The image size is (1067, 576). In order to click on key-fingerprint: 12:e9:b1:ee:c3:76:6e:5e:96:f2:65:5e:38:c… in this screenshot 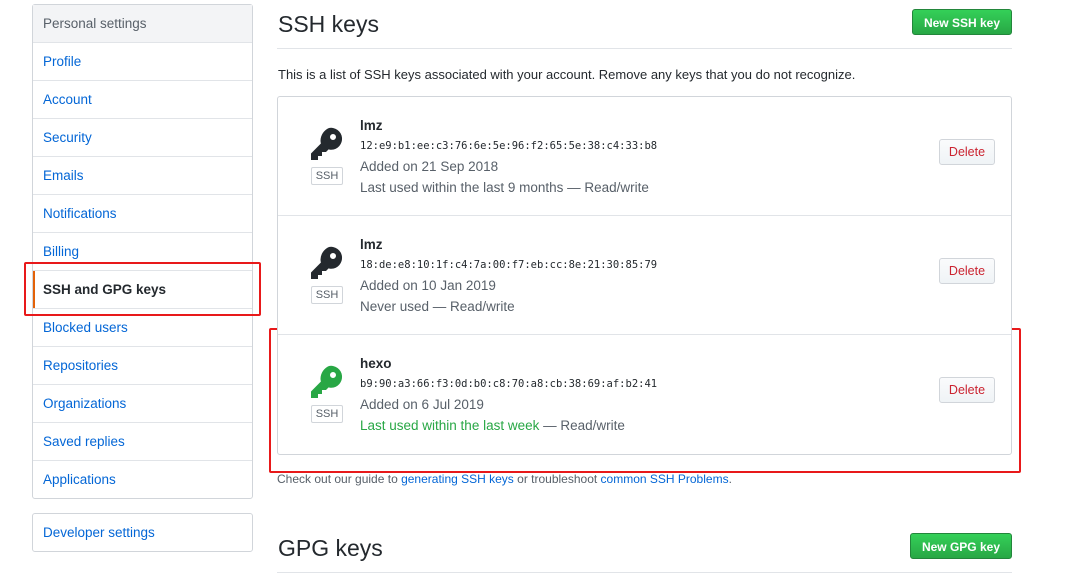, I will do `click(509, 146)`.